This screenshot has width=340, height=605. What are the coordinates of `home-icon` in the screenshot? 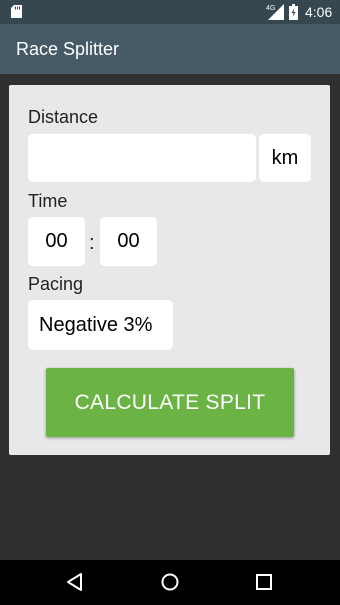 It's located at (170, 582).